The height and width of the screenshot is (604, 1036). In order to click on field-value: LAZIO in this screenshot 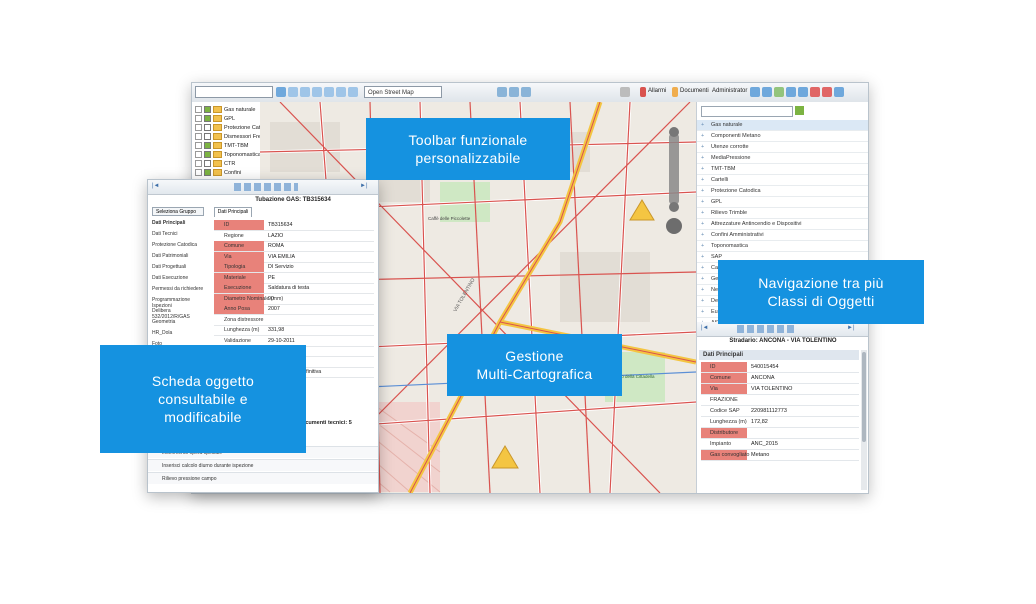, I will do `click(275, 236)`.